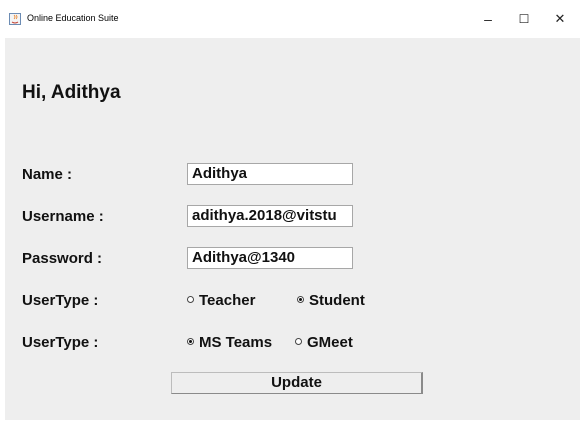  What do you see at coordinates (488, 19) in the screenshot?
I see `minimize-button: –` at bounding box center [488, 19].